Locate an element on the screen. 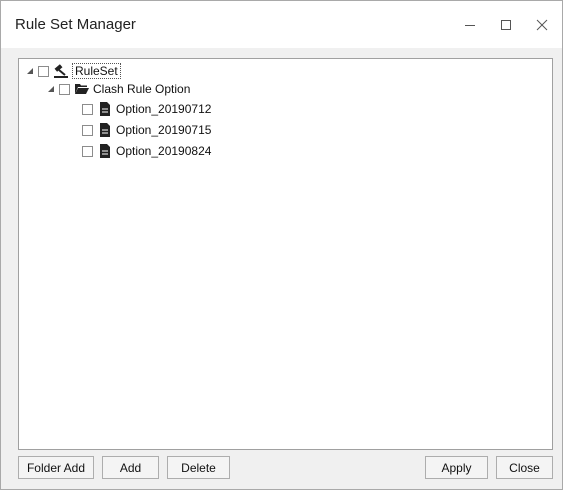 The height and width of the screenshot is (490, 563). option-label: Option_20190715 is located at coordinates (164, 130).